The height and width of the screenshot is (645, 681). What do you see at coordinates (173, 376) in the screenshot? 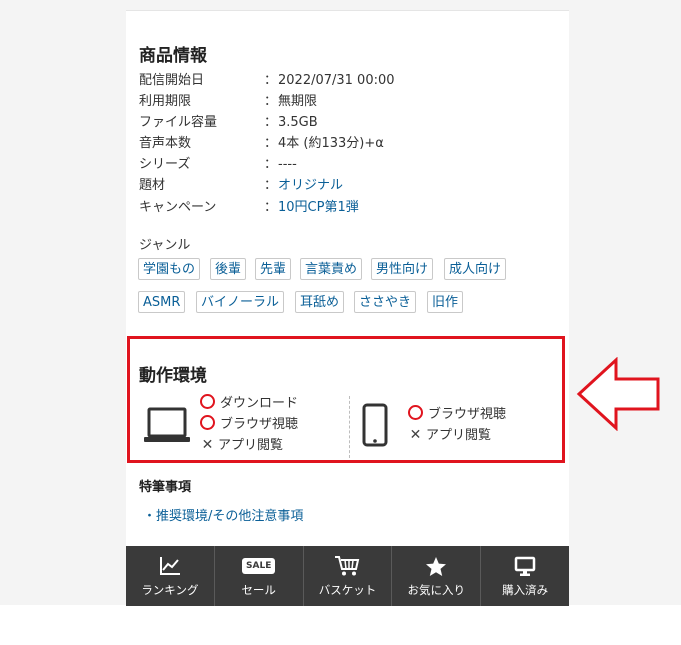
I see `environment-title: 動作環境` at bounding box center [173, 376].